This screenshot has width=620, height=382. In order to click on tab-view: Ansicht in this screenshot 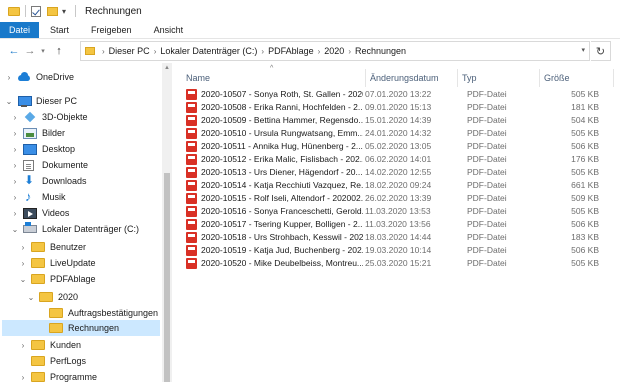, I will do `click(169, 30)`.